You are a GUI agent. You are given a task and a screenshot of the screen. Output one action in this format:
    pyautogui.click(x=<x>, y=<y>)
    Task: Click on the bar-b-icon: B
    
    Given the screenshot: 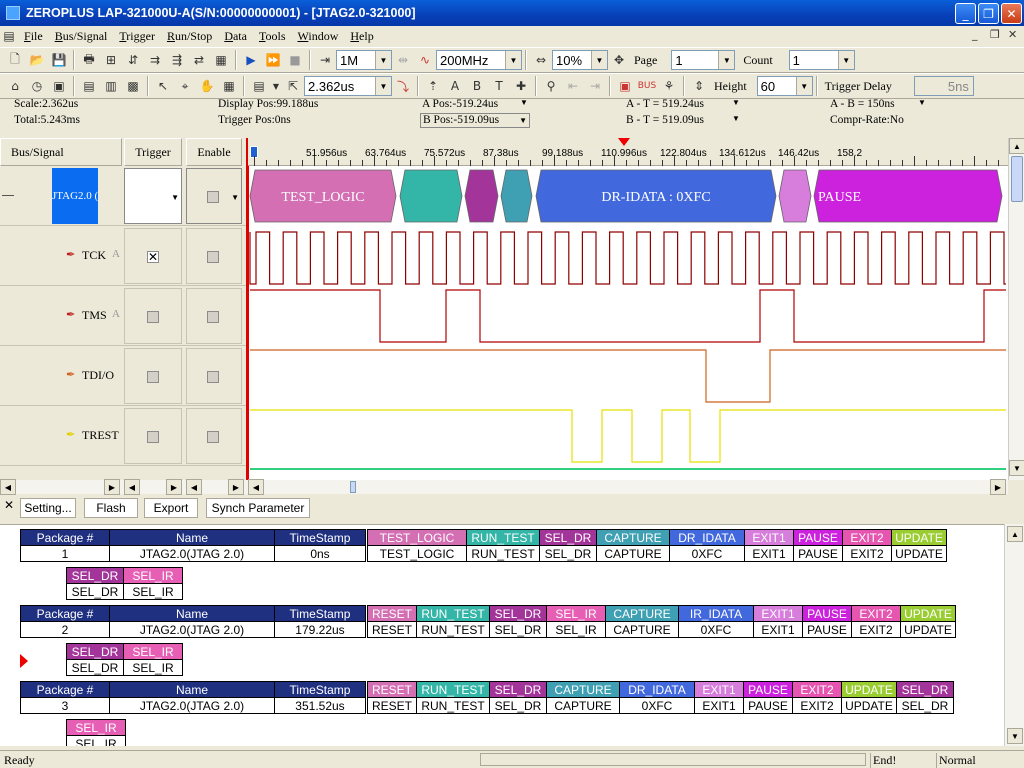 What is the action you would take?
    pyautogui.click(x=477, y=86)
    